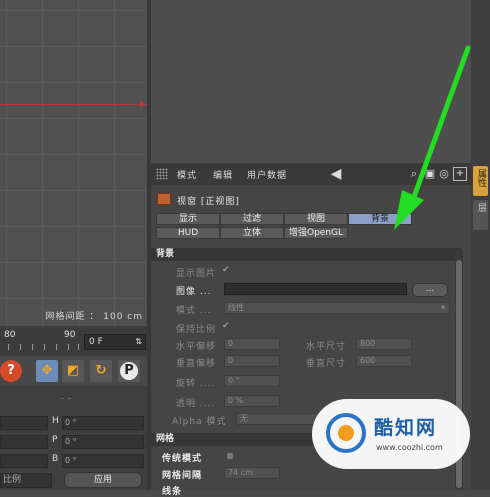 The width and height of the screenshot is (490, 497). What do you see at coordinates (460, 174) in the screenshot?
I see `new-panel-icon: +` at bounding box center [460, 174].